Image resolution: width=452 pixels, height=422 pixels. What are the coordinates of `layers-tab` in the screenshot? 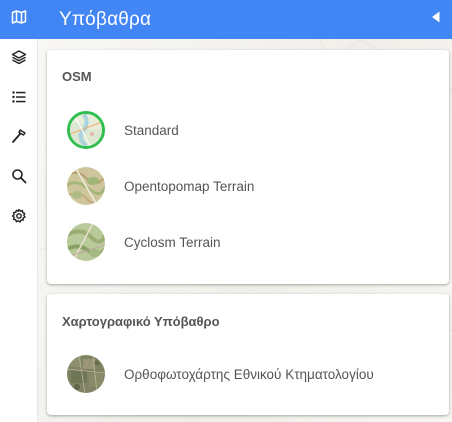 It's located at (18, 57).